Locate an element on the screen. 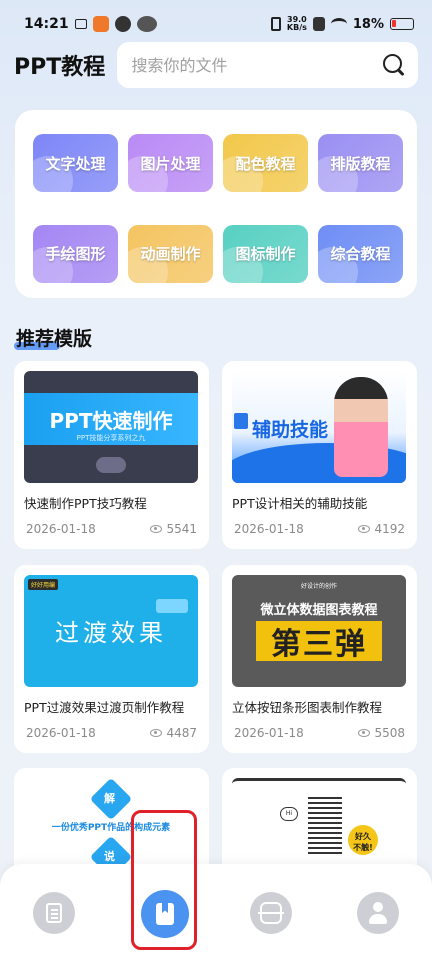  thumb-title: 辅助技能 is located at coordinates (290, 430).